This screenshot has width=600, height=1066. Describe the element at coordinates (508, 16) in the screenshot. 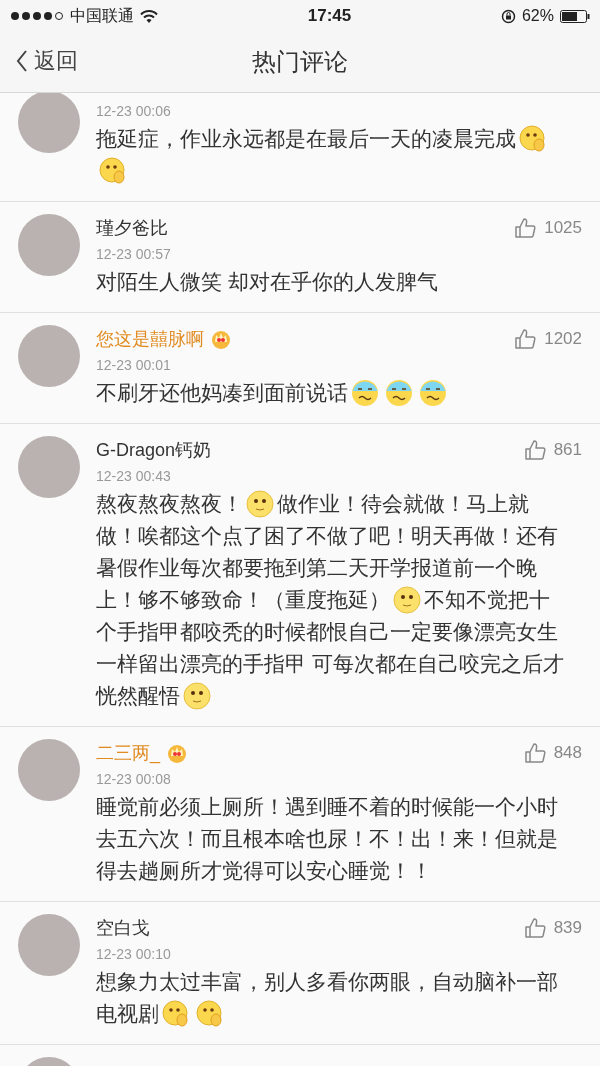

I see `rotation-lock-icon` at that location.